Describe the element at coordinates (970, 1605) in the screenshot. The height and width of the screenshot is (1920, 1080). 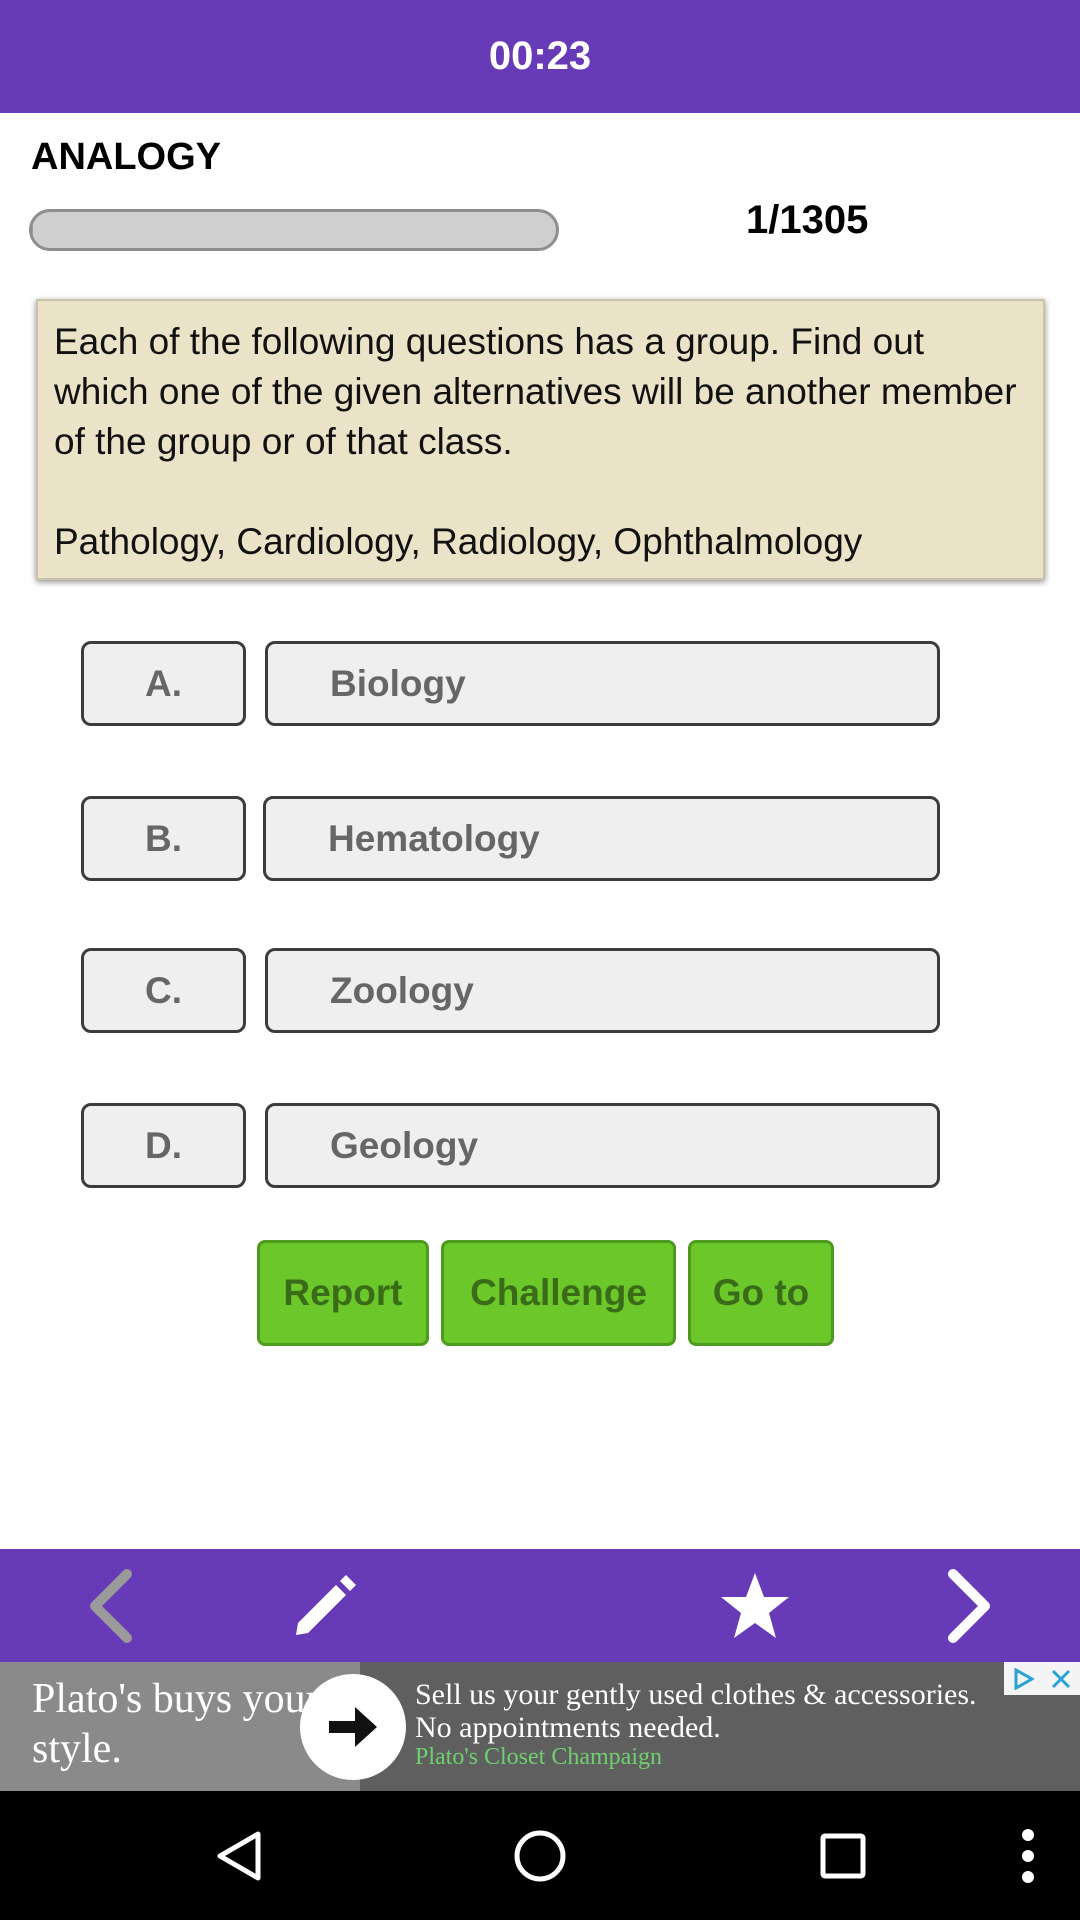
I see `chevron-right-icon` at that location.